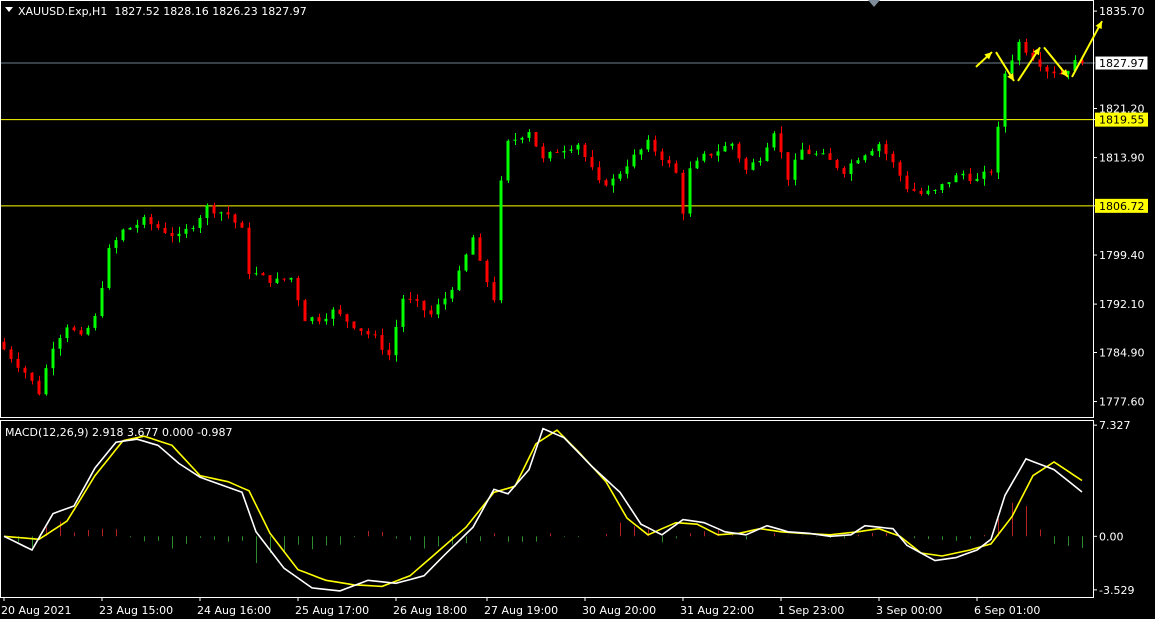 The width and height of the screenshot is (1155, 619). Describe the element at coordinates (136, 610) in the screenshot. I see `time-tick-label: 23 Aug 15:00` at that location.